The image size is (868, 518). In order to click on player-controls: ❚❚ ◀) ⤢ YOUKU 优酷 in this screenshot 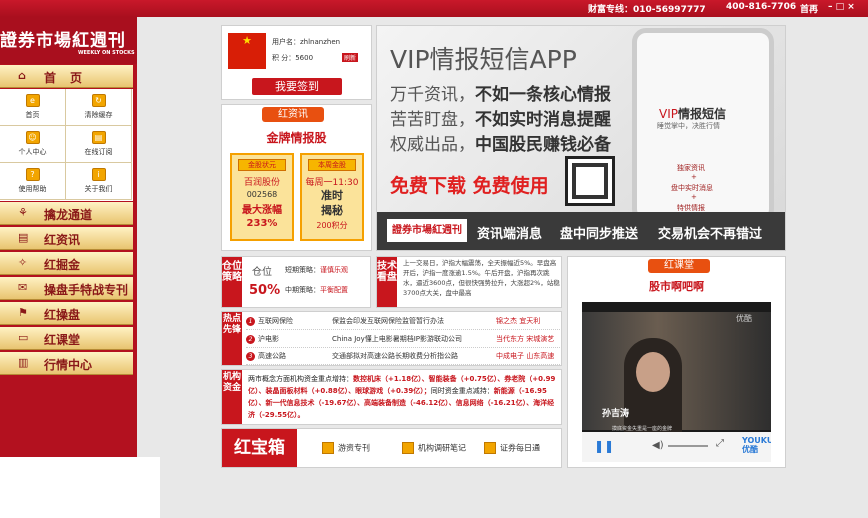, I will do `click(676, 447)`.